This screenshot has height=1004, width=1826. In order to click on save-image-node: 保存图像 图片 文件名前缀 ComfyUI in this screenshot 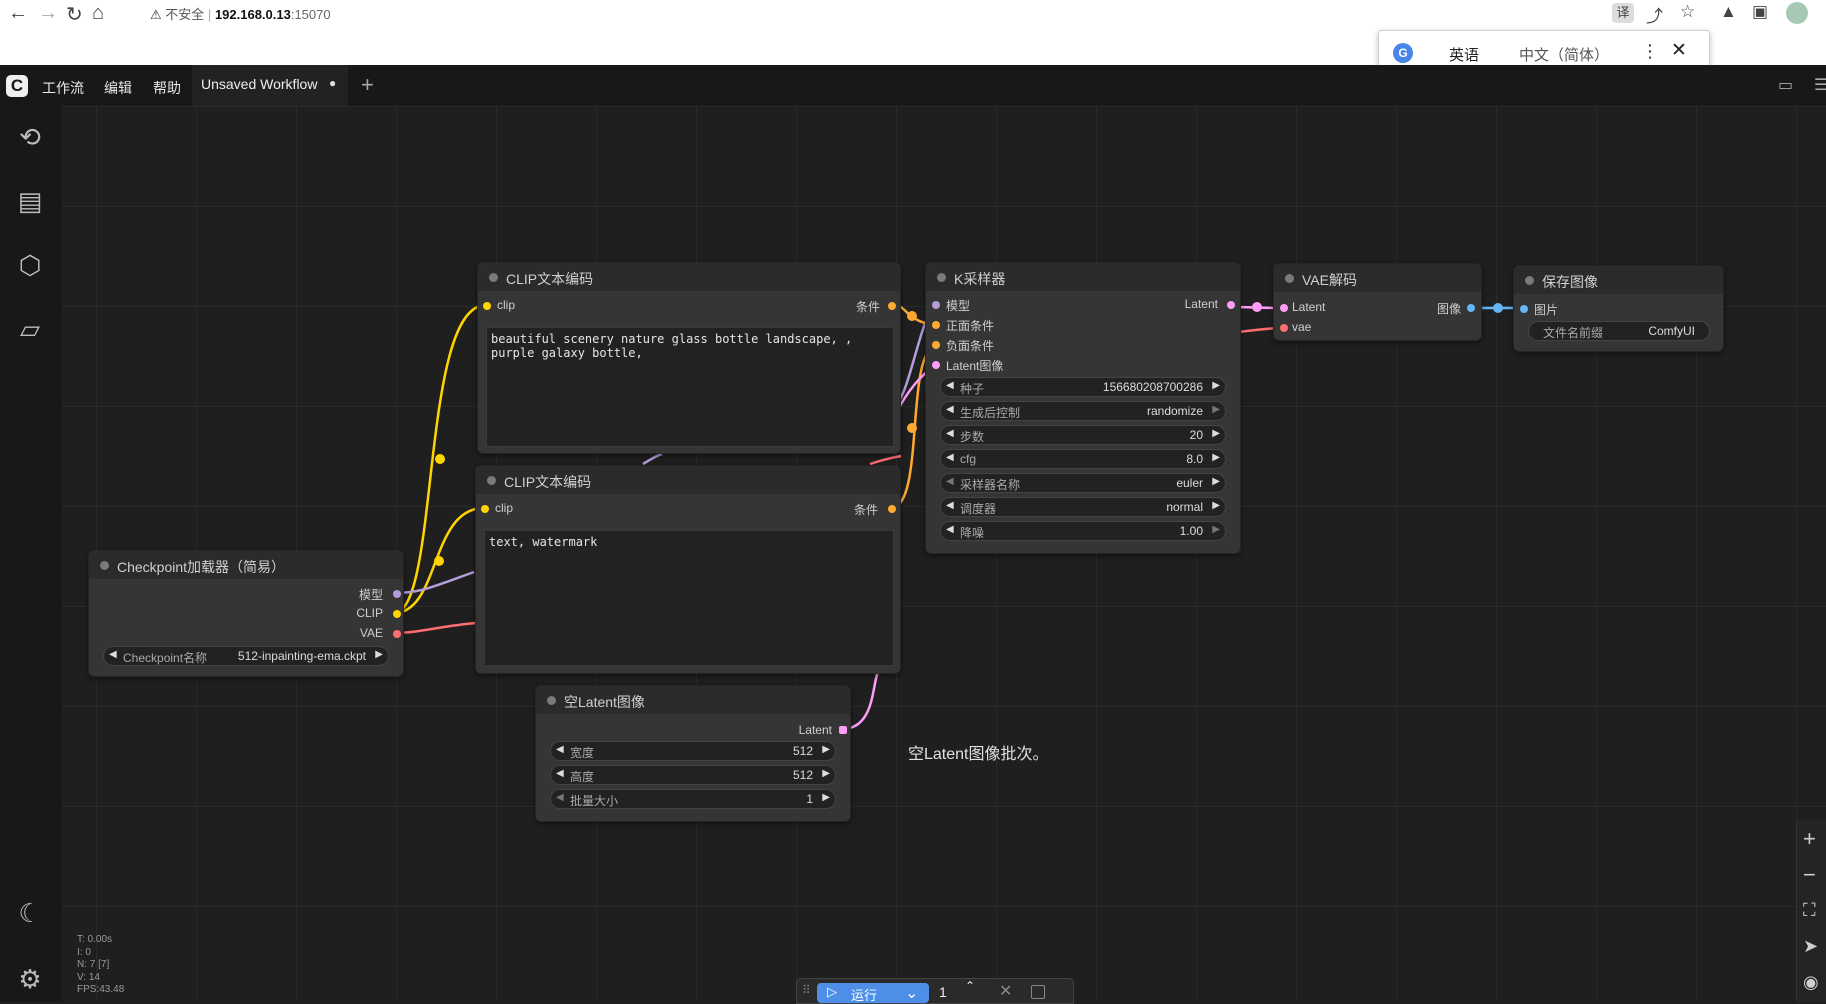, I will do `click(1618, 308)`.